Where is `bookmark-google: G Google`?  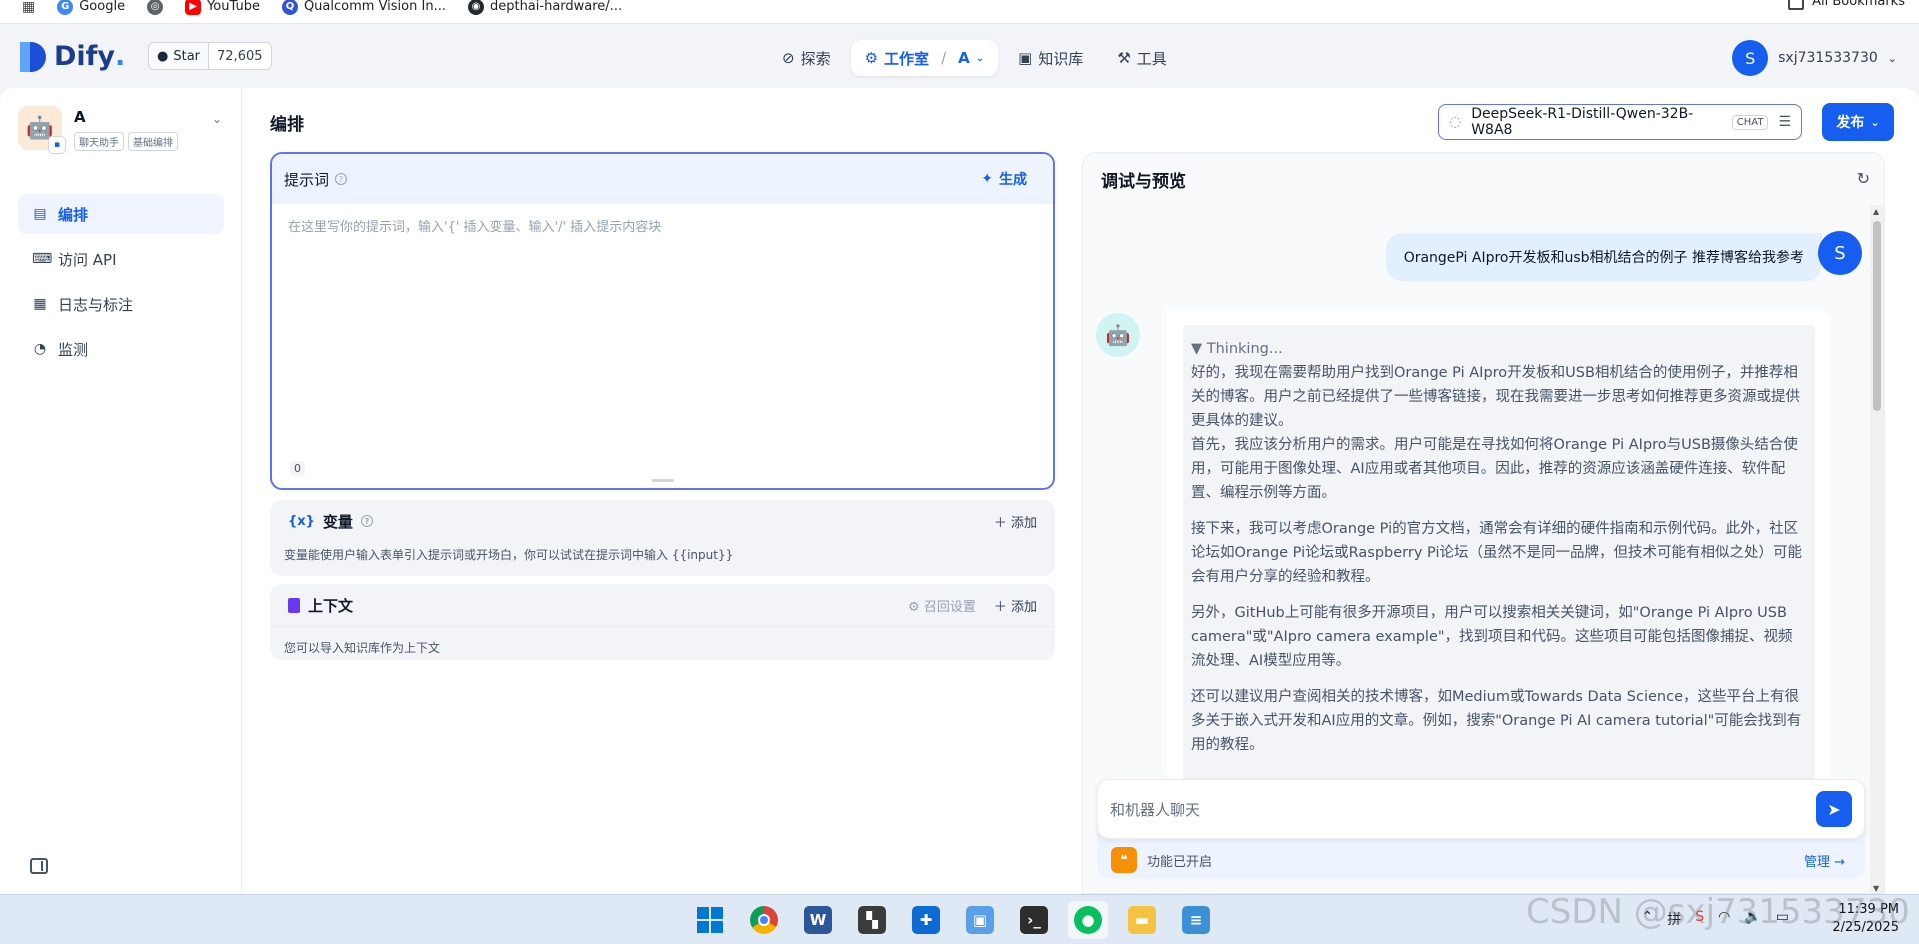 bookmark-google: G Google is located at coordinates (91, 7).